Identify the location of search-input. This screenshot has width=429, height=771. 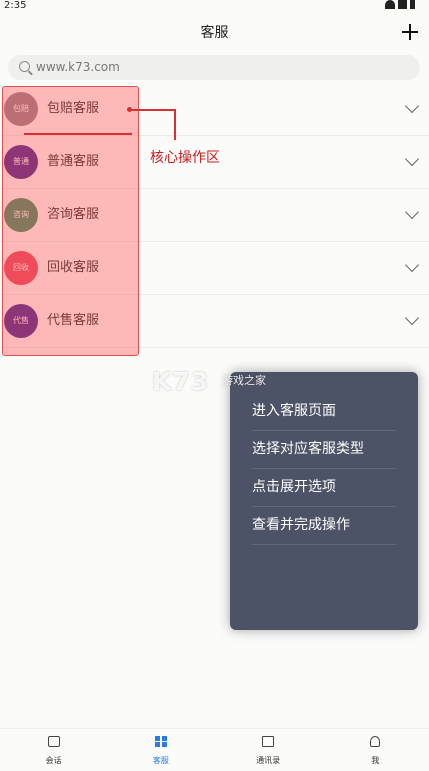
(216, 67).